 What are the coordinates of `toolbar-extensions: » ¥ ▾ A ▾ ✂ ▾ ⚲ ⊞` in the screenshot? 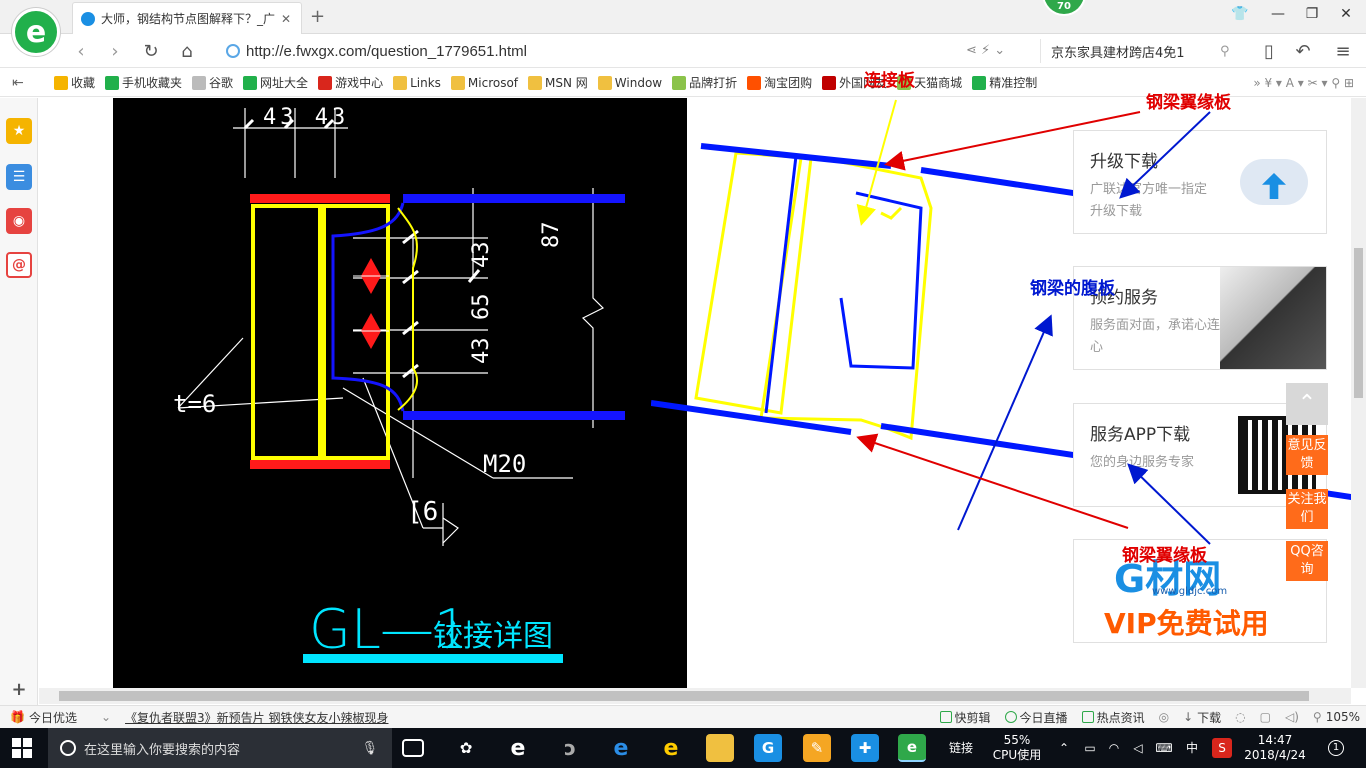 It's located at (1303, 83).